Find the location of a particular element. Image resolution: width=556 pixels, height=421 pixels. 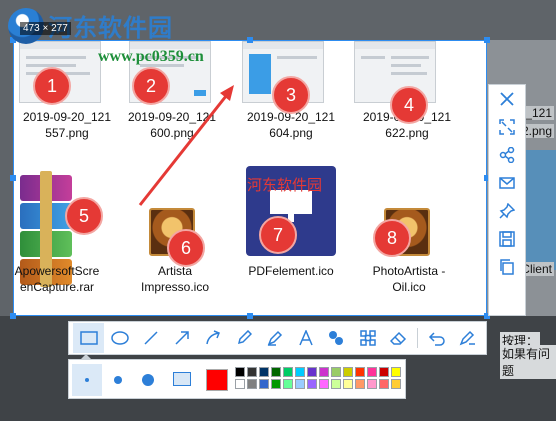

tool-options-bar is located at coordinates (237, 379).